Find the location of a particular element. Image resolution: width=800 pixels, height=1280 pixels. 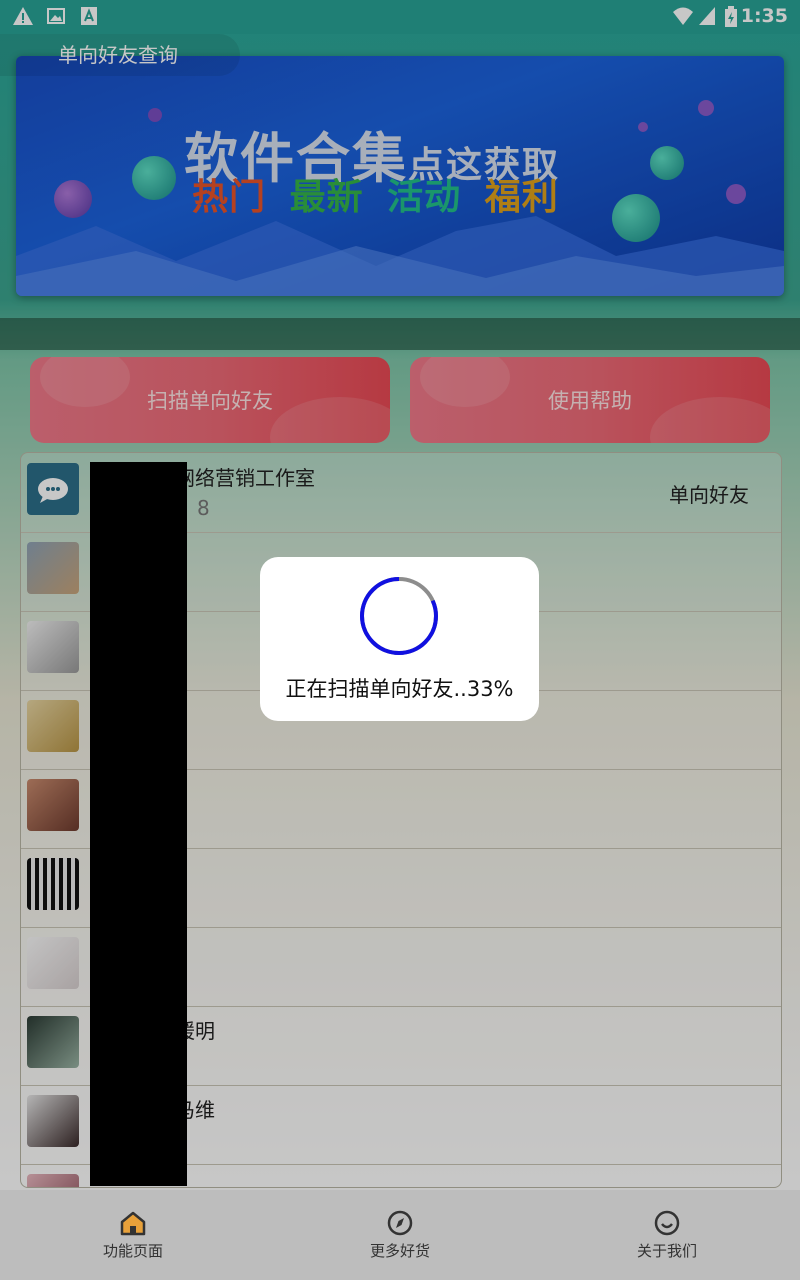

nav-item-about: 关于我们 is located at coordinates (667, 1235).